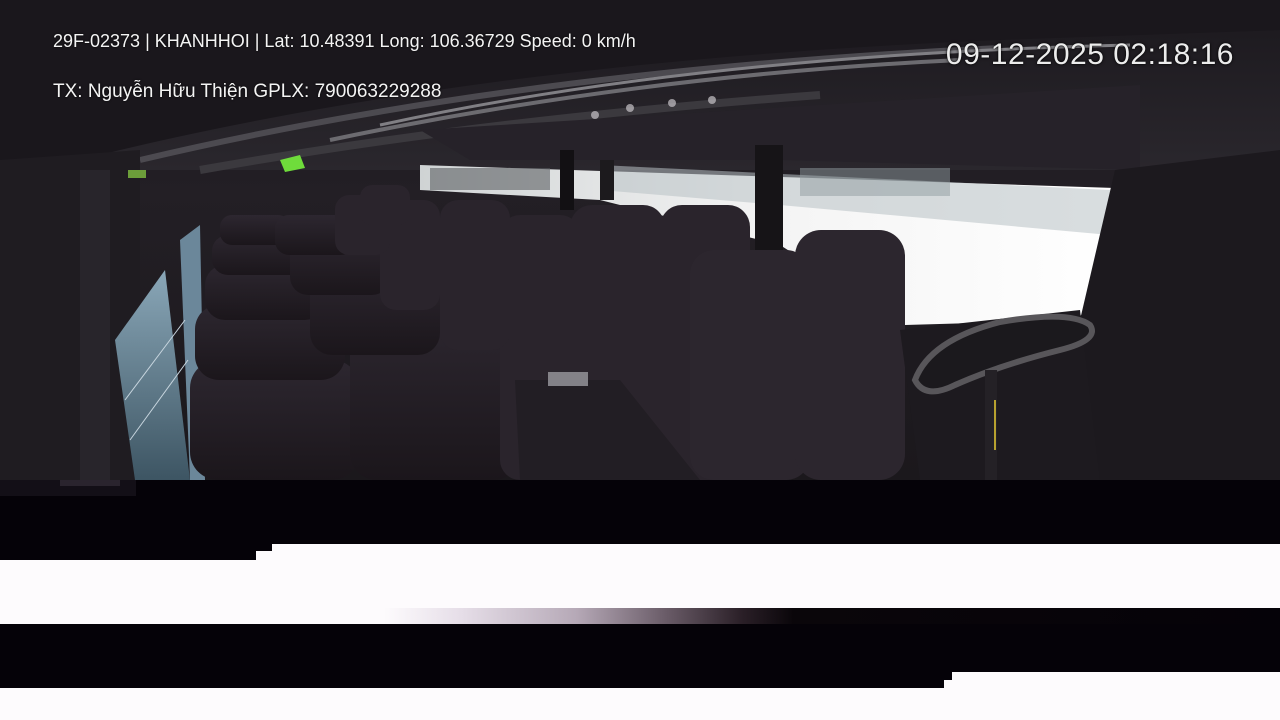 The width and height of the screenshot is (1280, 720). I want to click on timestamp-overlay: 09-12-2025 02:18:16, so click(1089, 54).